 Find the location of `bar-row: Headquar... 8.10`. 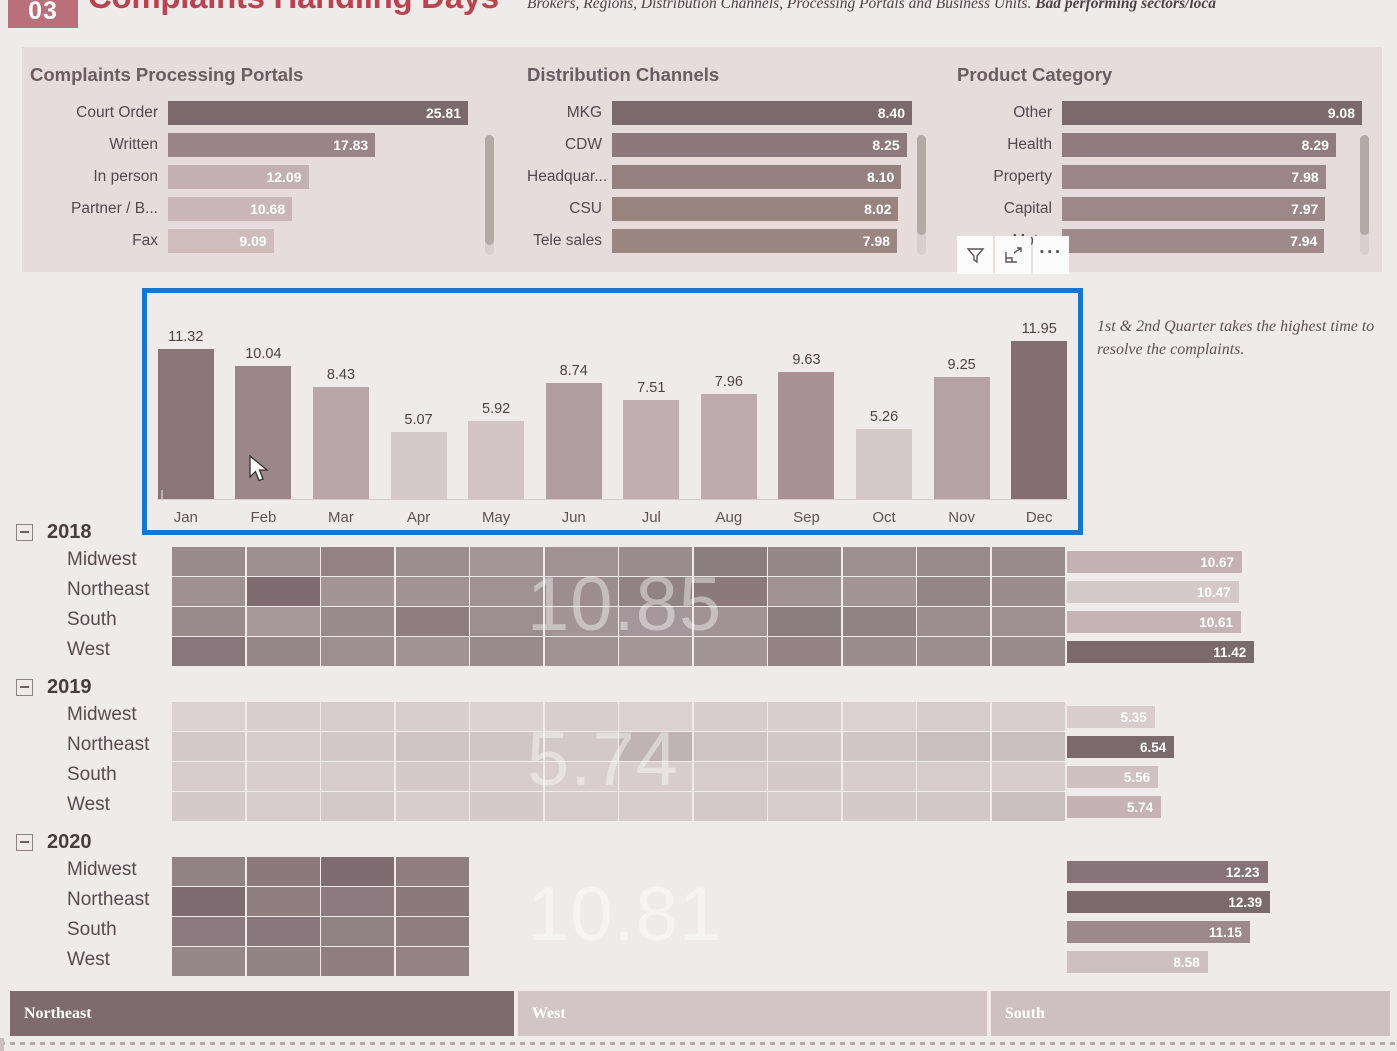

bar-row: Headquar... 8.10 is located at coordinates (719, 177).